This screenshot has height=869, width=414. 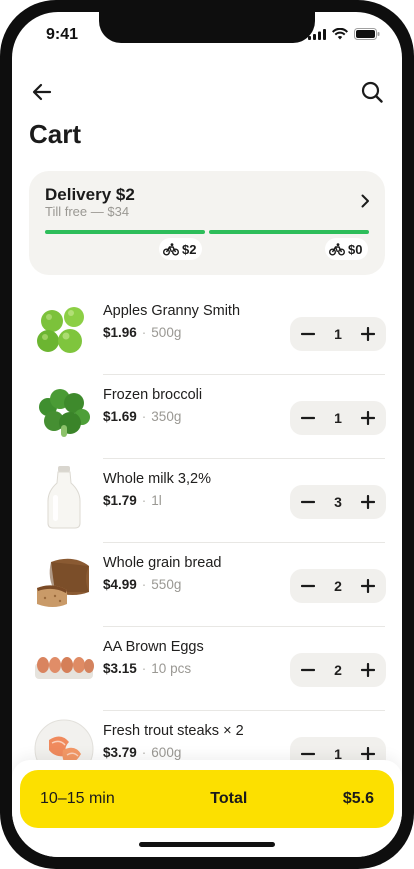 I want to click on item-meta: $3.15 · 10 pcs, so click(x=147, y=668).